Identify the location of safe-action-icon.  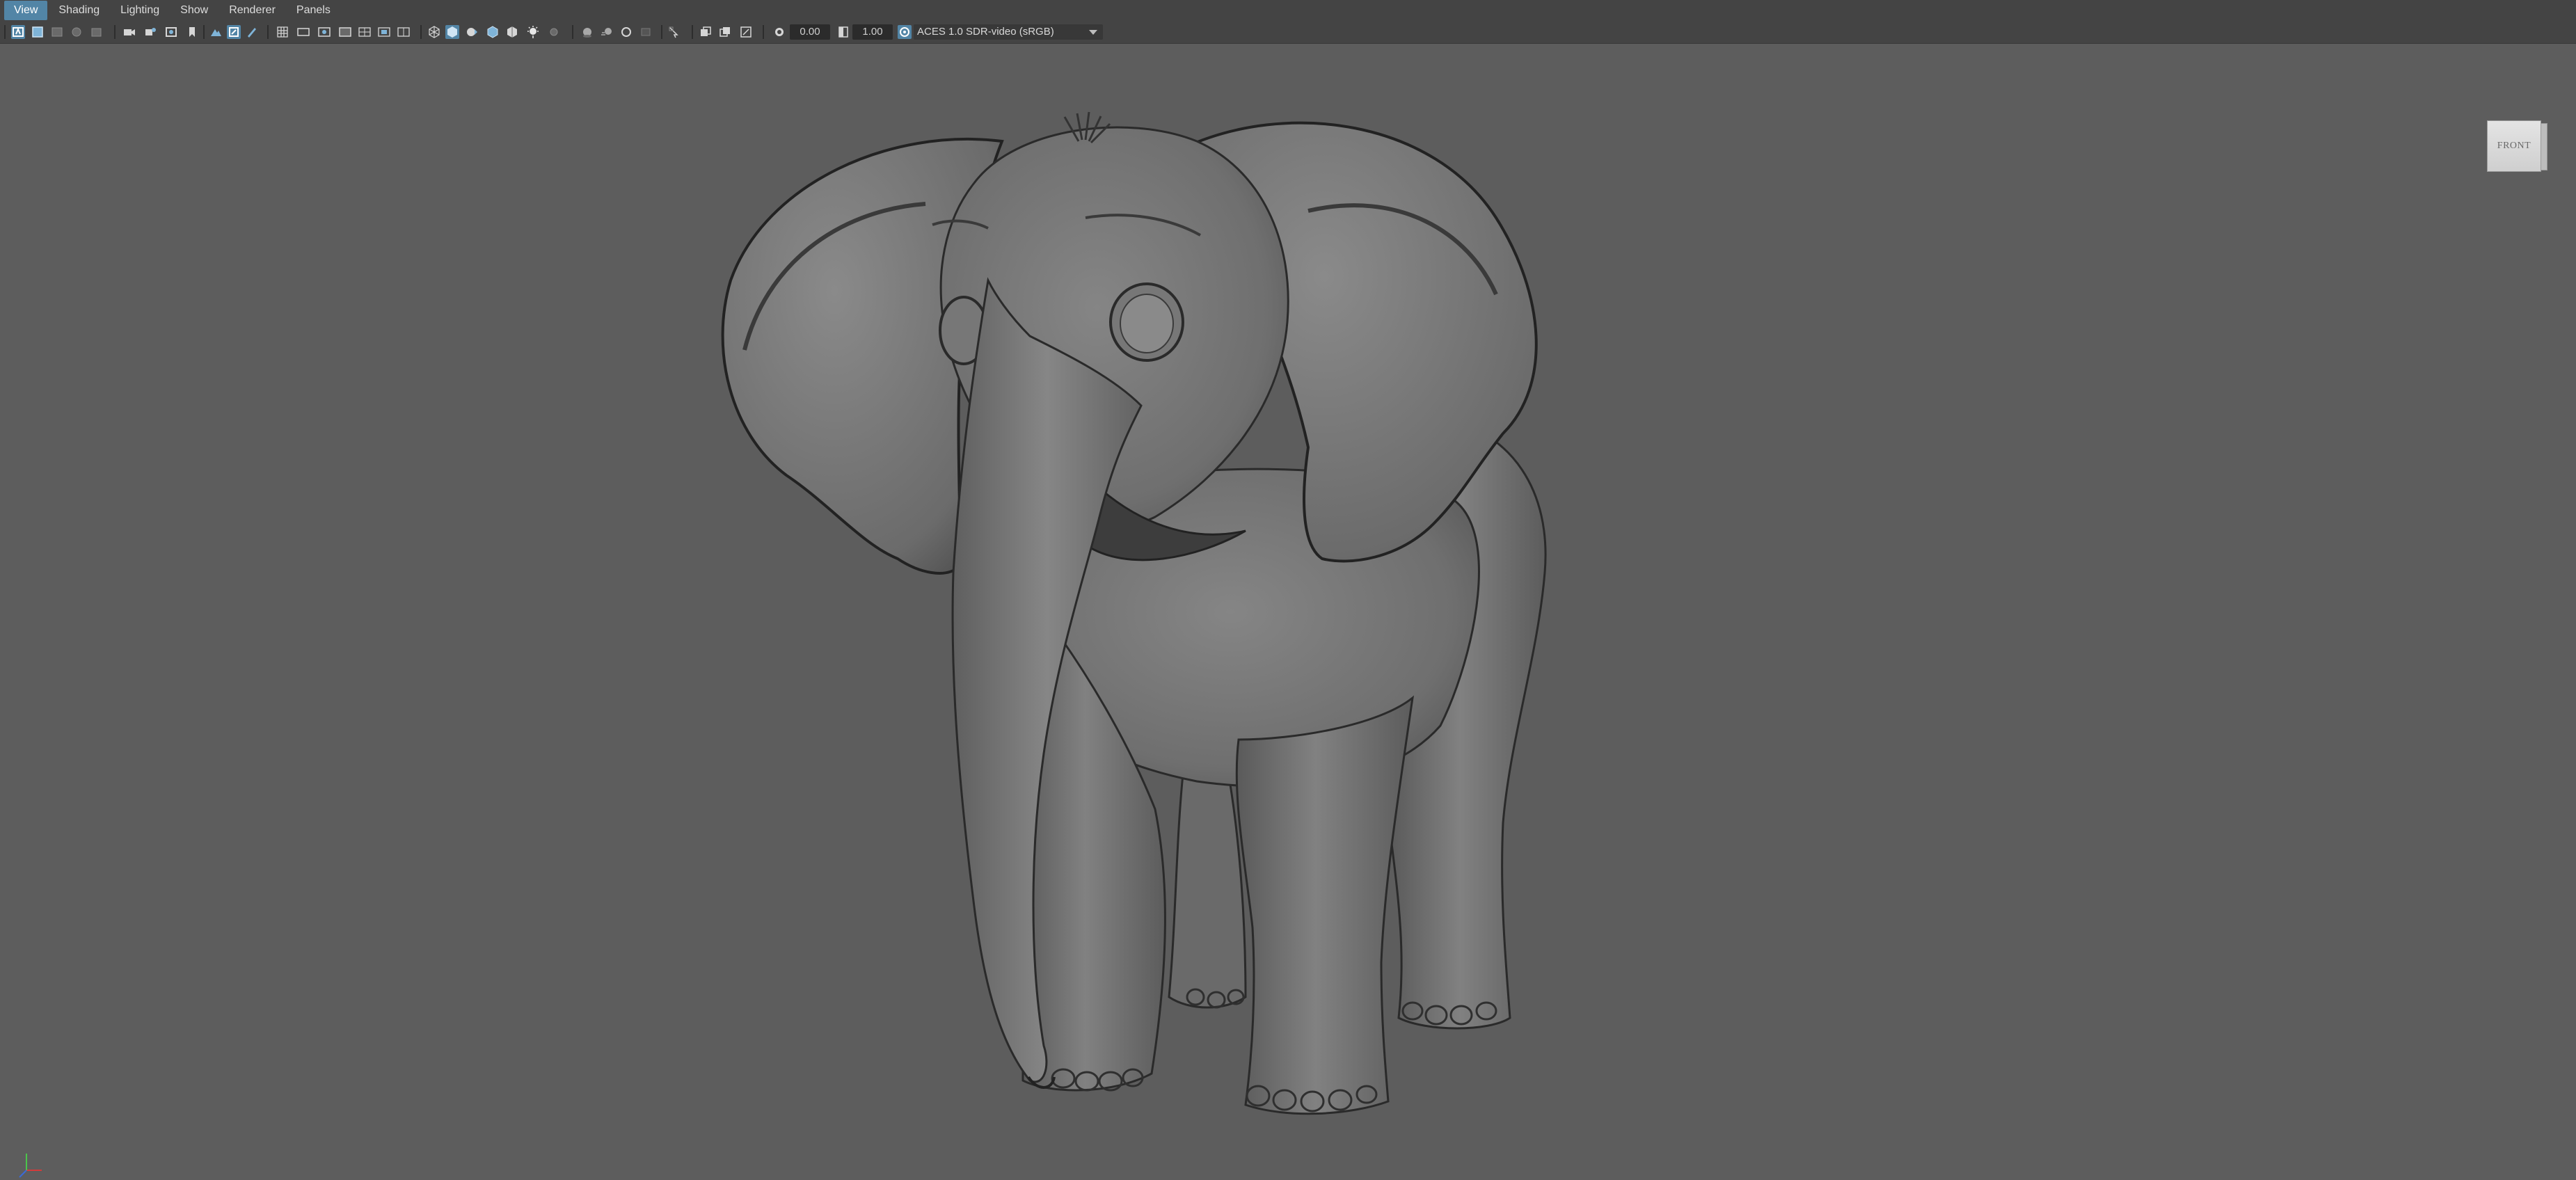
(384, 32).